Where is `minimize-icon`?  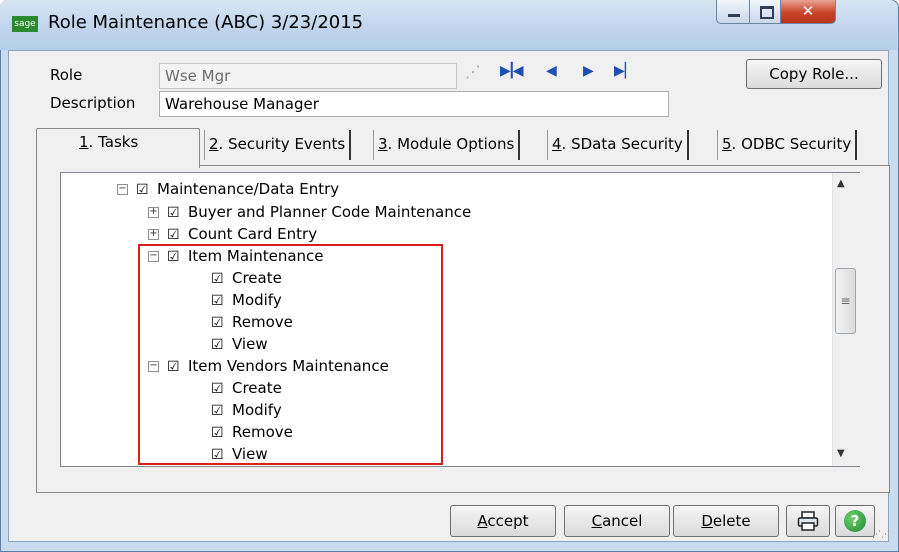 minimize-icon is located at coordinates (734, 15).